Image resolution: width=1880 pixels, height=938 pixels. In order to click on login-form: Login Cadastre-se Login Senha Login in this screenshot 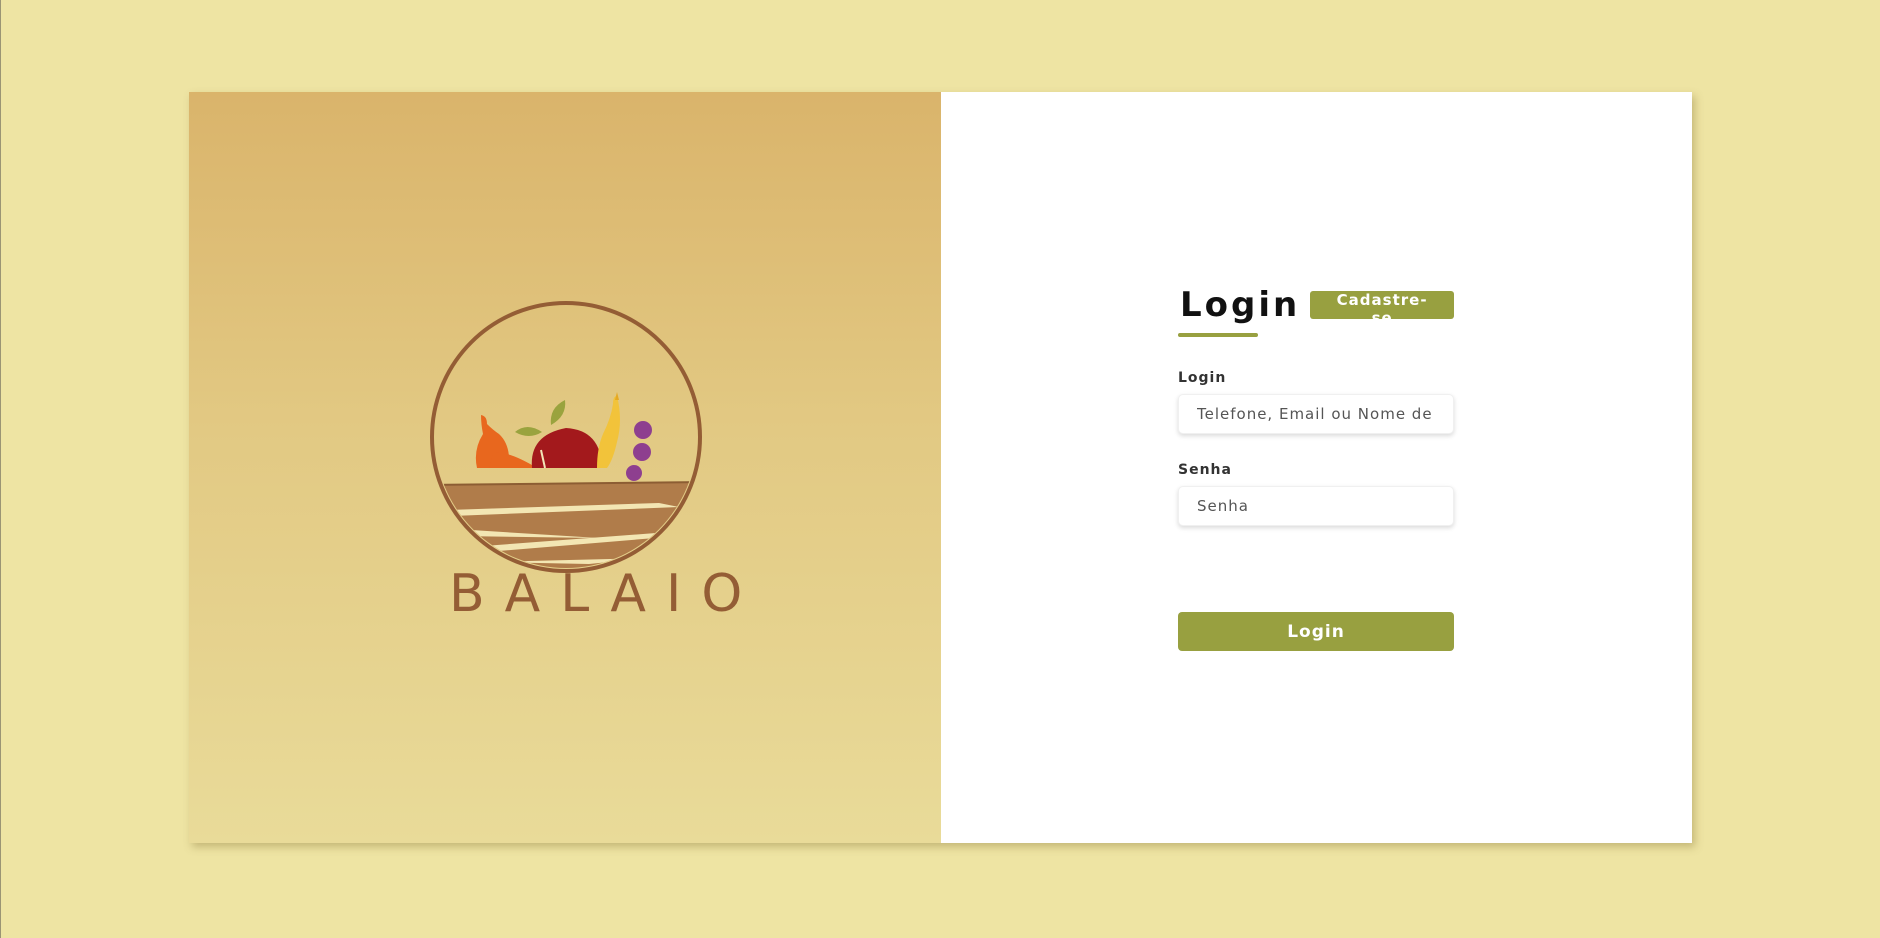, I will do `click(1316, 468)`.